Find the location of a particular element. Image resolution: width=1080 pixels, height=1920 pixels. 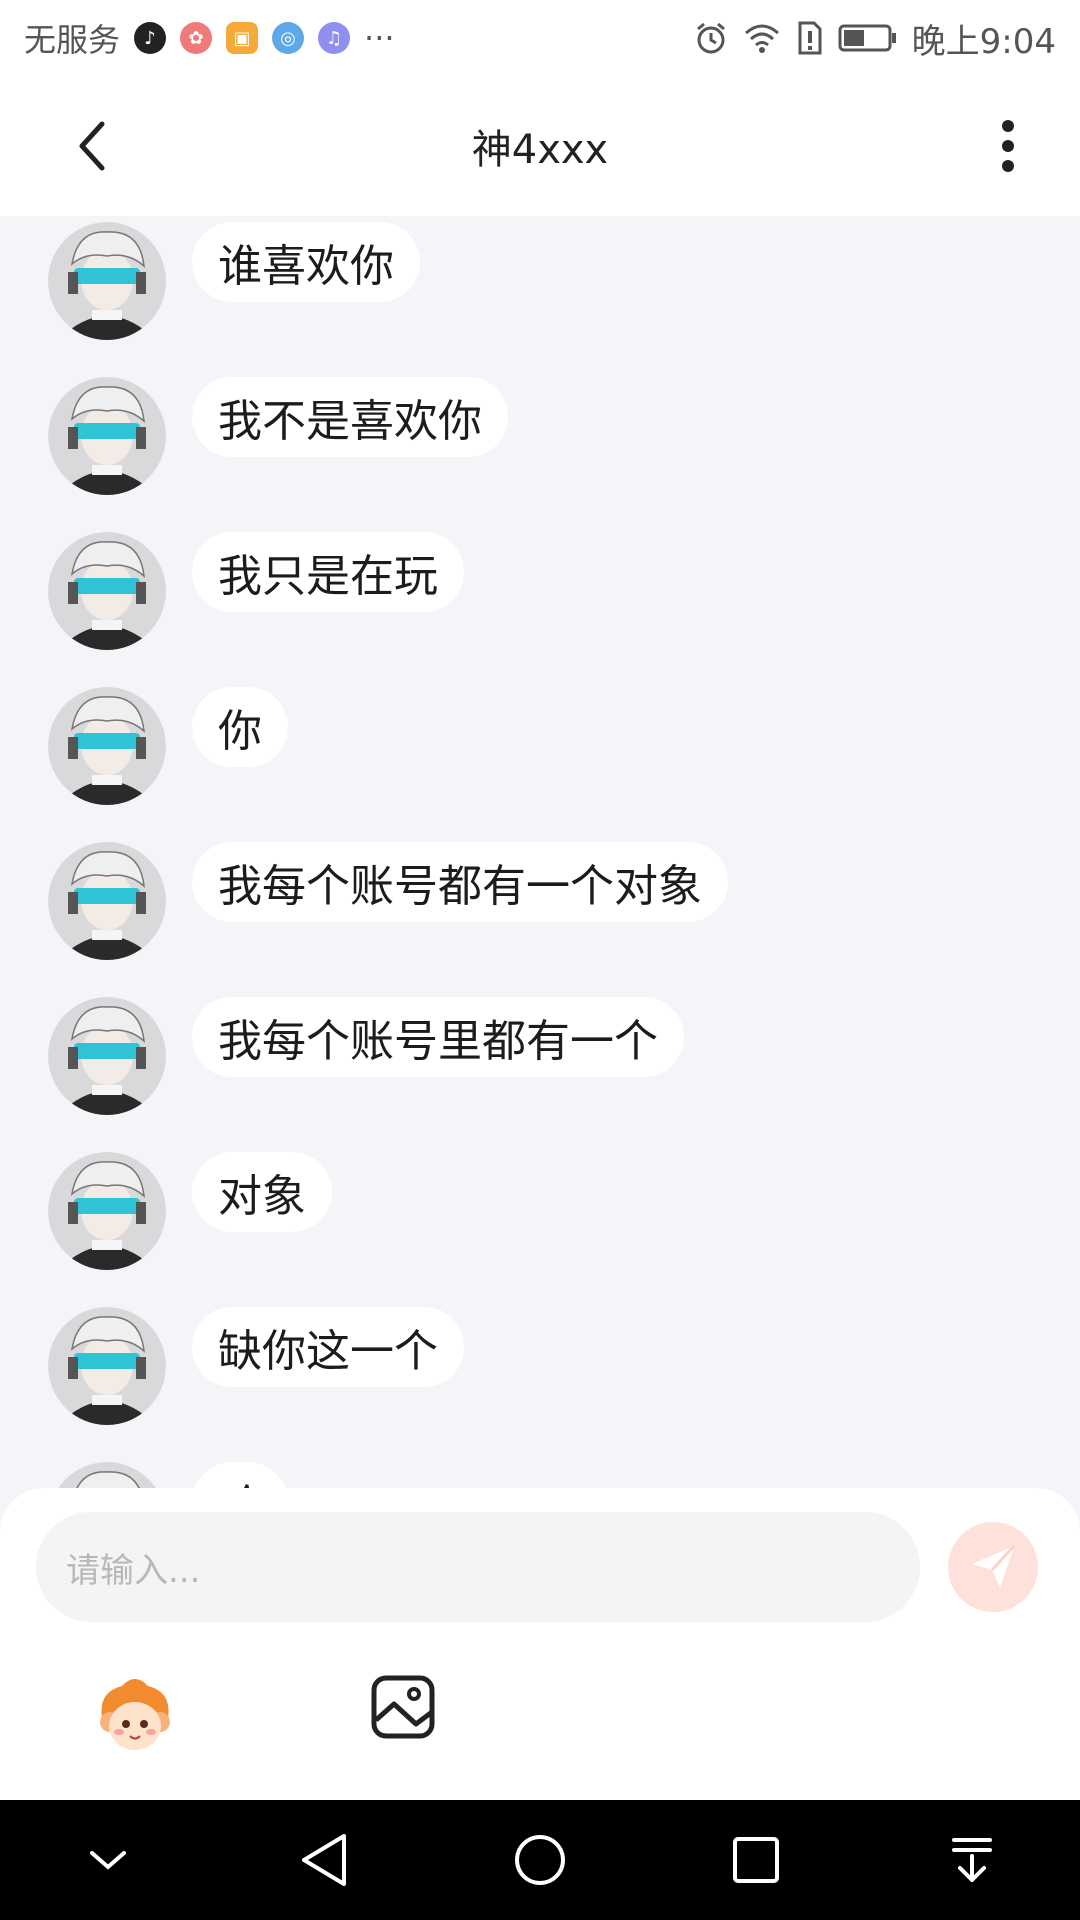

status-bar-right: 晚上9:04 is located at coordinates (875, 38).